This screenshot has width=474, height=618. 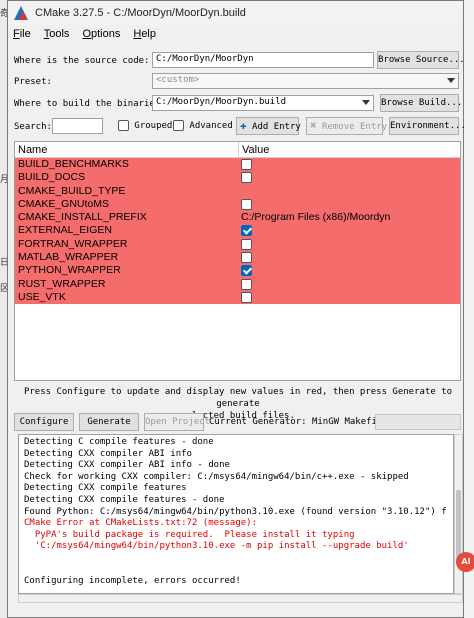 I want to click on grouped-option: Grouped, so click(x=145, y=125).